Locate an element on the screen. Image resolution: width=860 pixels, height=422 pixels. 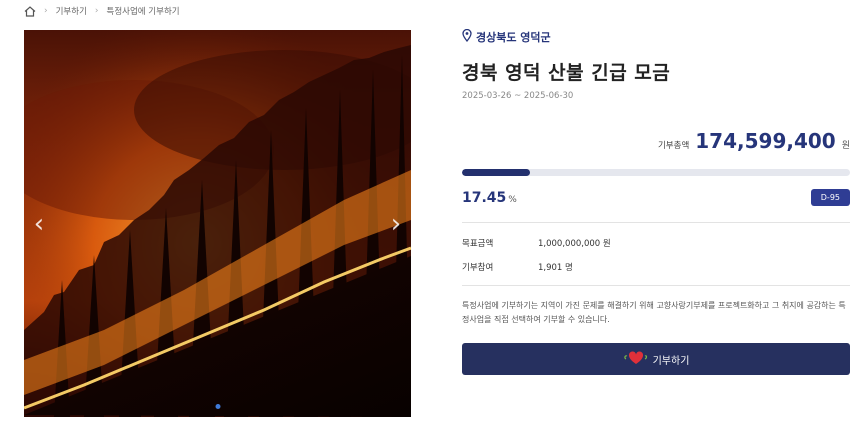
progress-percent: 17.45% is located at coordinates (489, 198).